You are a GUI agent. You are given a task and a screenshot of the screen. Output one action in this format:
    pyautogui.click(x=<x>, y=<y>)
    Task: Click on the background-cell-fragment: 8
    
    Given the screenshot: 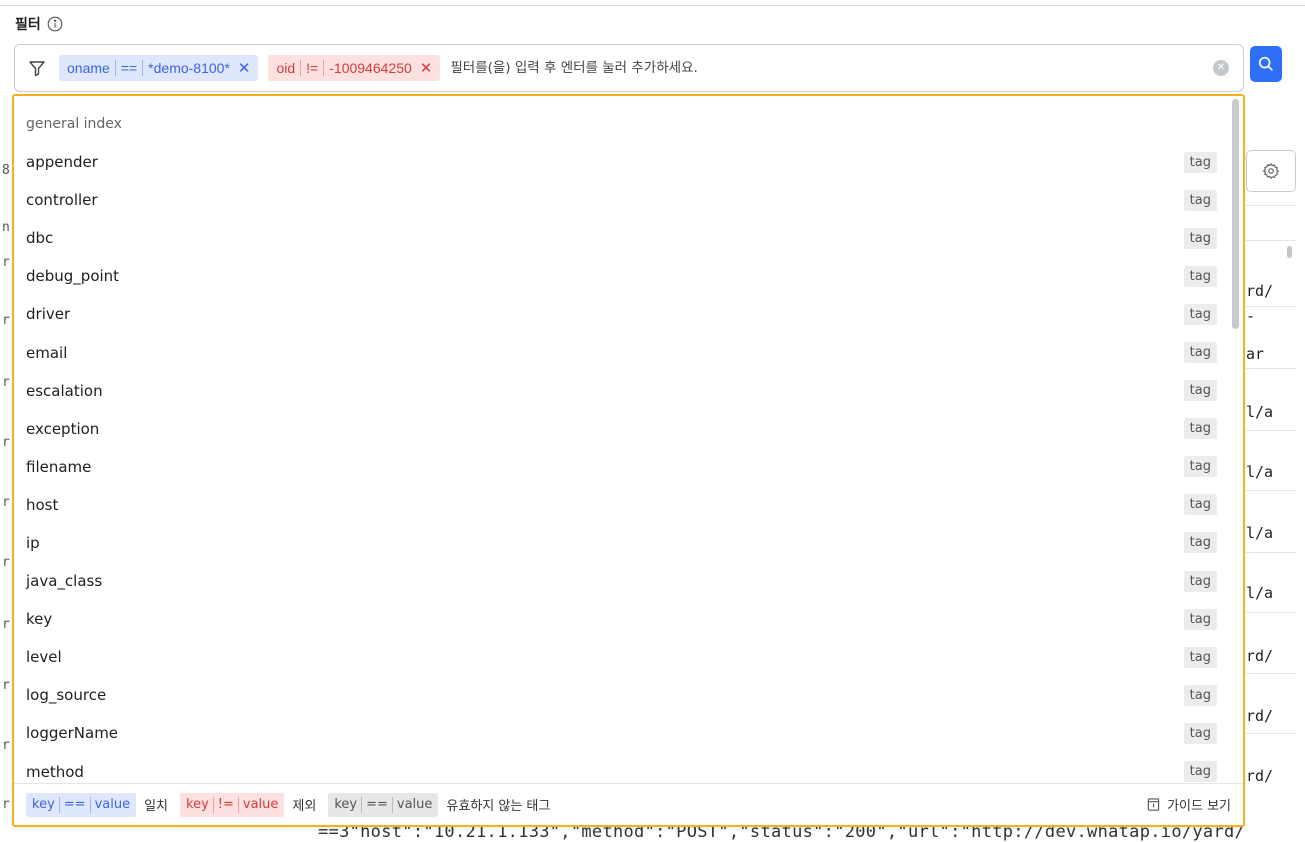 What is the action you would take?
    pyautogui.click(x=6, y=170)
    